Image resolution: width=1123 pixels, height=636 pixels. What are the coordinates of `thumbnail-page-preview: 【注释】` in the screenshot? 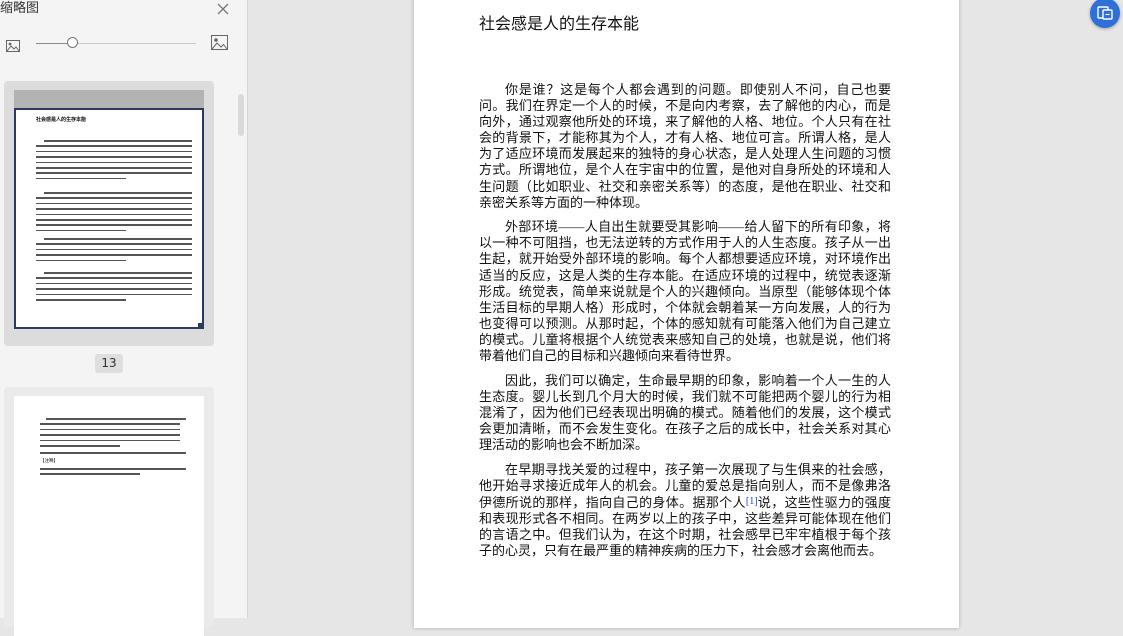 It's located at (109, 516).